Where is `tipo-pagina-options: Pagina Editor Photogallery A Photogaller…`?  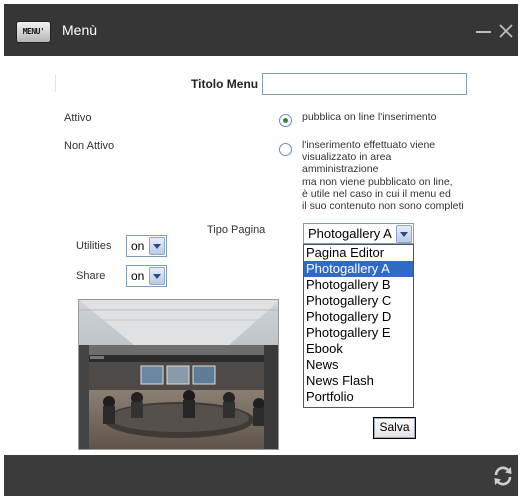 tipo-pagina-options: Pagina Editor Photogallery A Photogaller… is located at coordinates (358, 326).